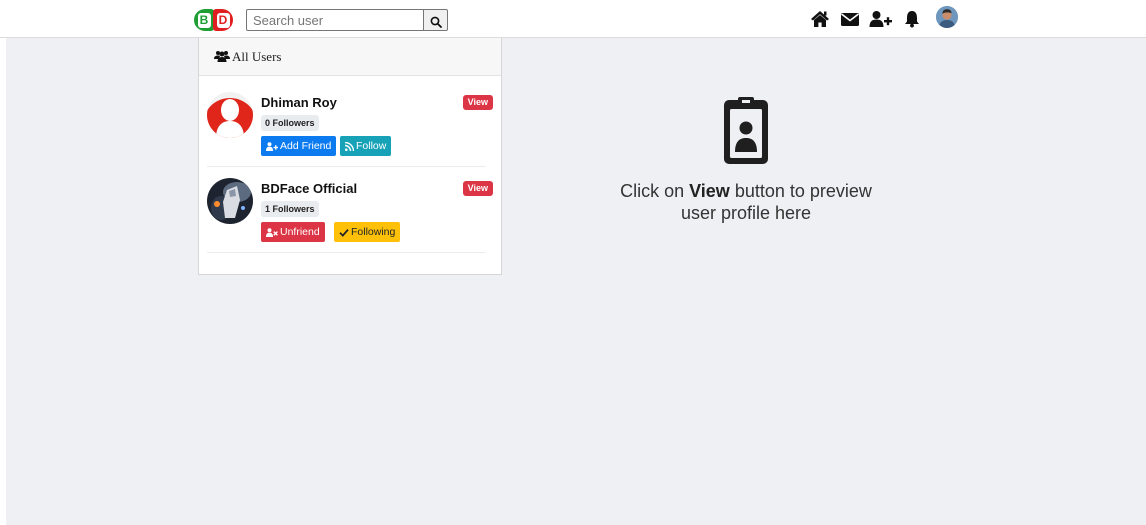 This screenshot has height=525, width=1146. I want to click on profile-avatar, so click(947, 17).